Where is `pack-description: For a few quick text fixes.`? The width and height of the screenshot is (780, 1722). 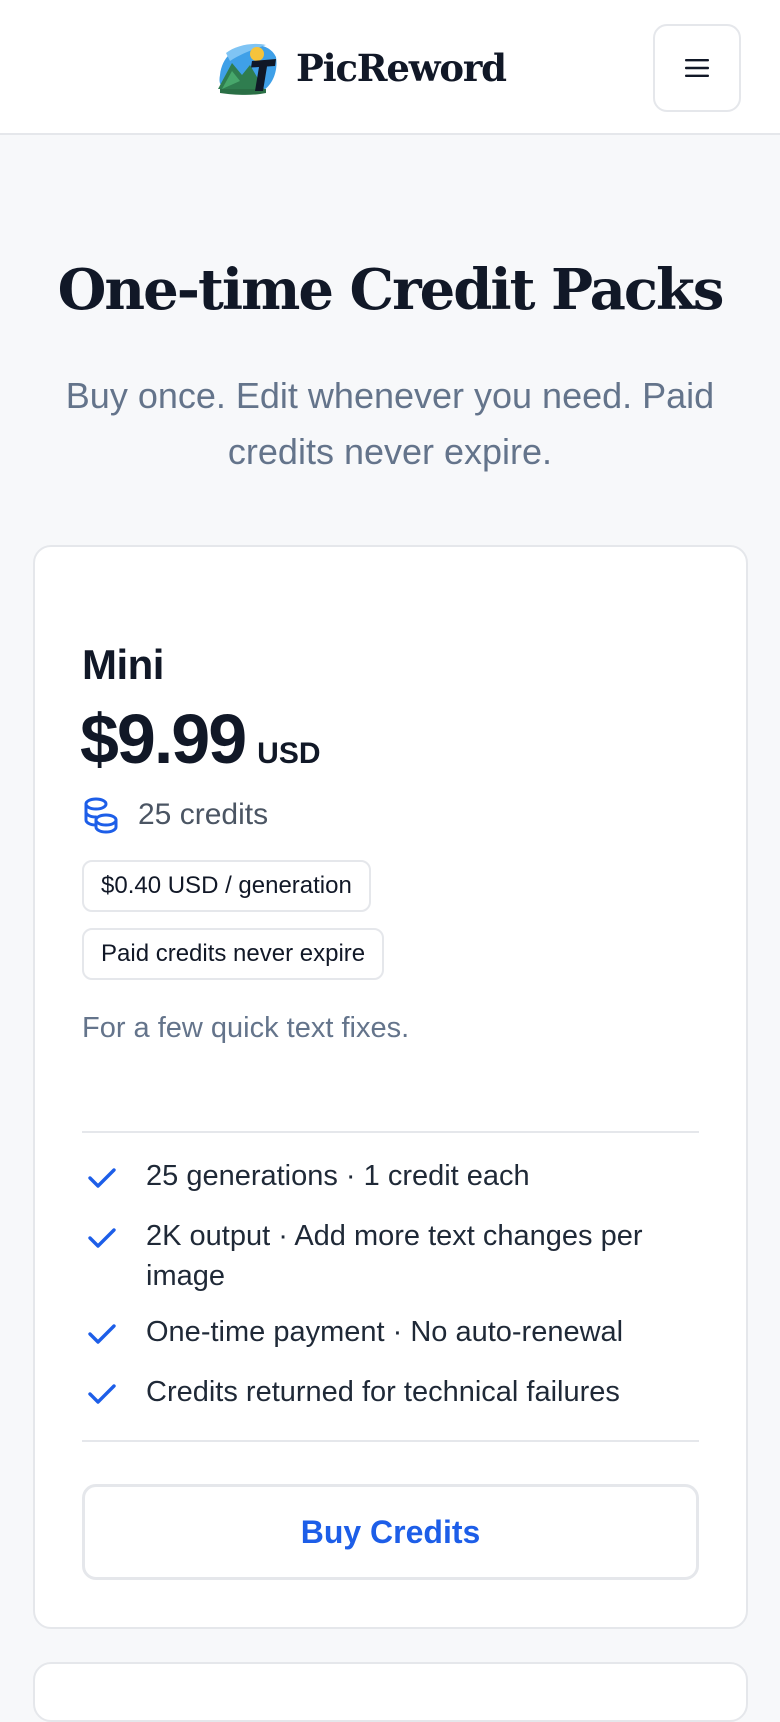 pack-description: For a few quick text fixes. is located at coordinates (246, 1028).